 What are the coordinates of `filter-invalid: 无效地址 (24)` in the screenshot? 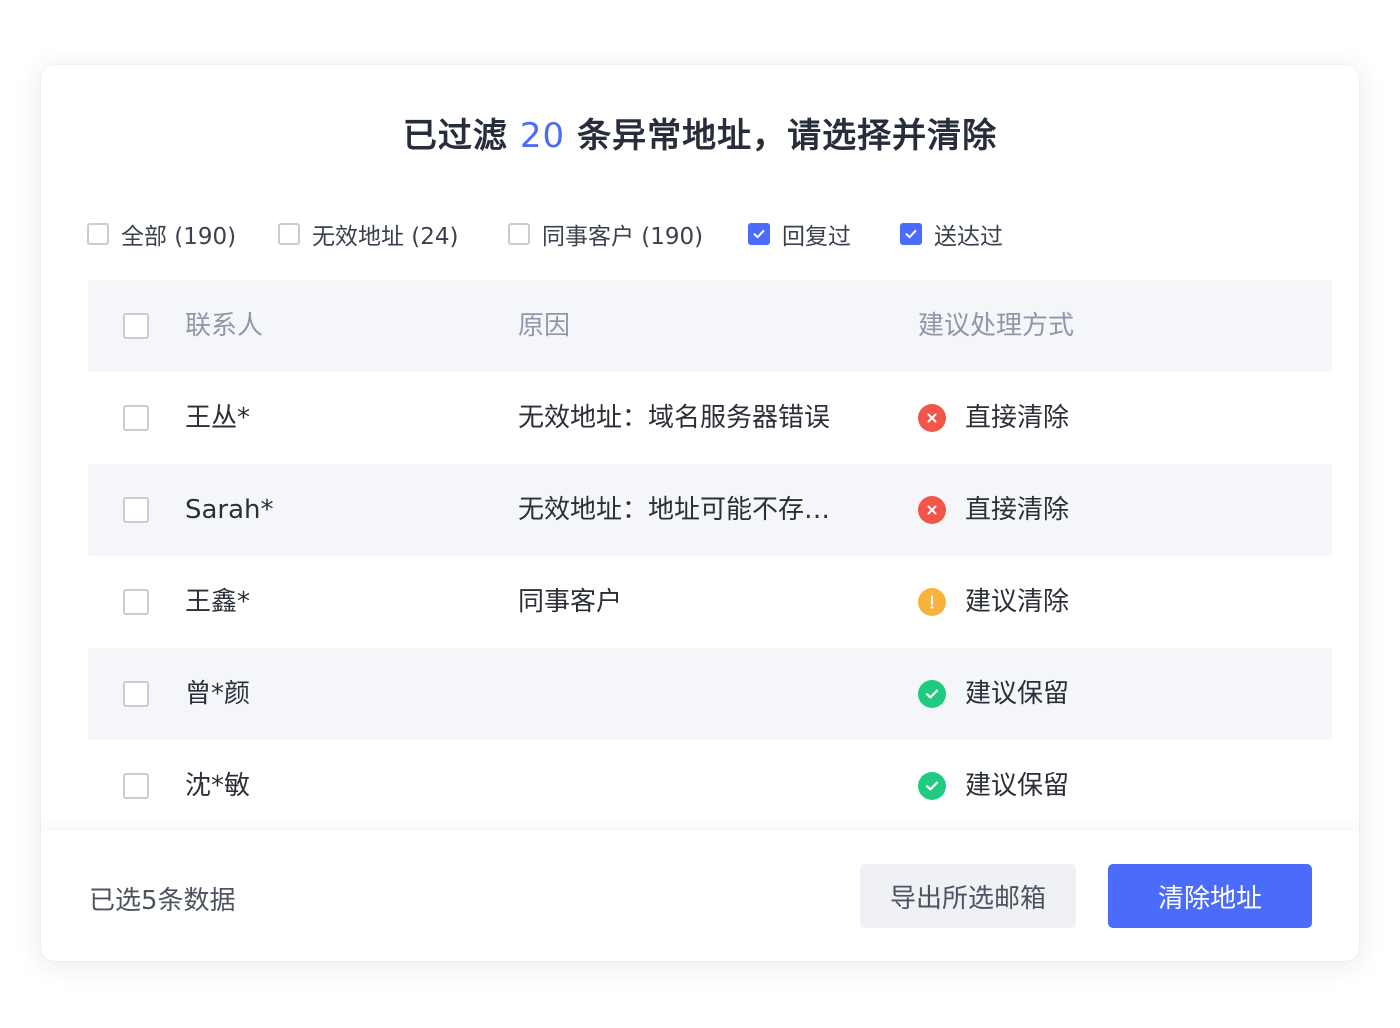 It's located at (393, 234).